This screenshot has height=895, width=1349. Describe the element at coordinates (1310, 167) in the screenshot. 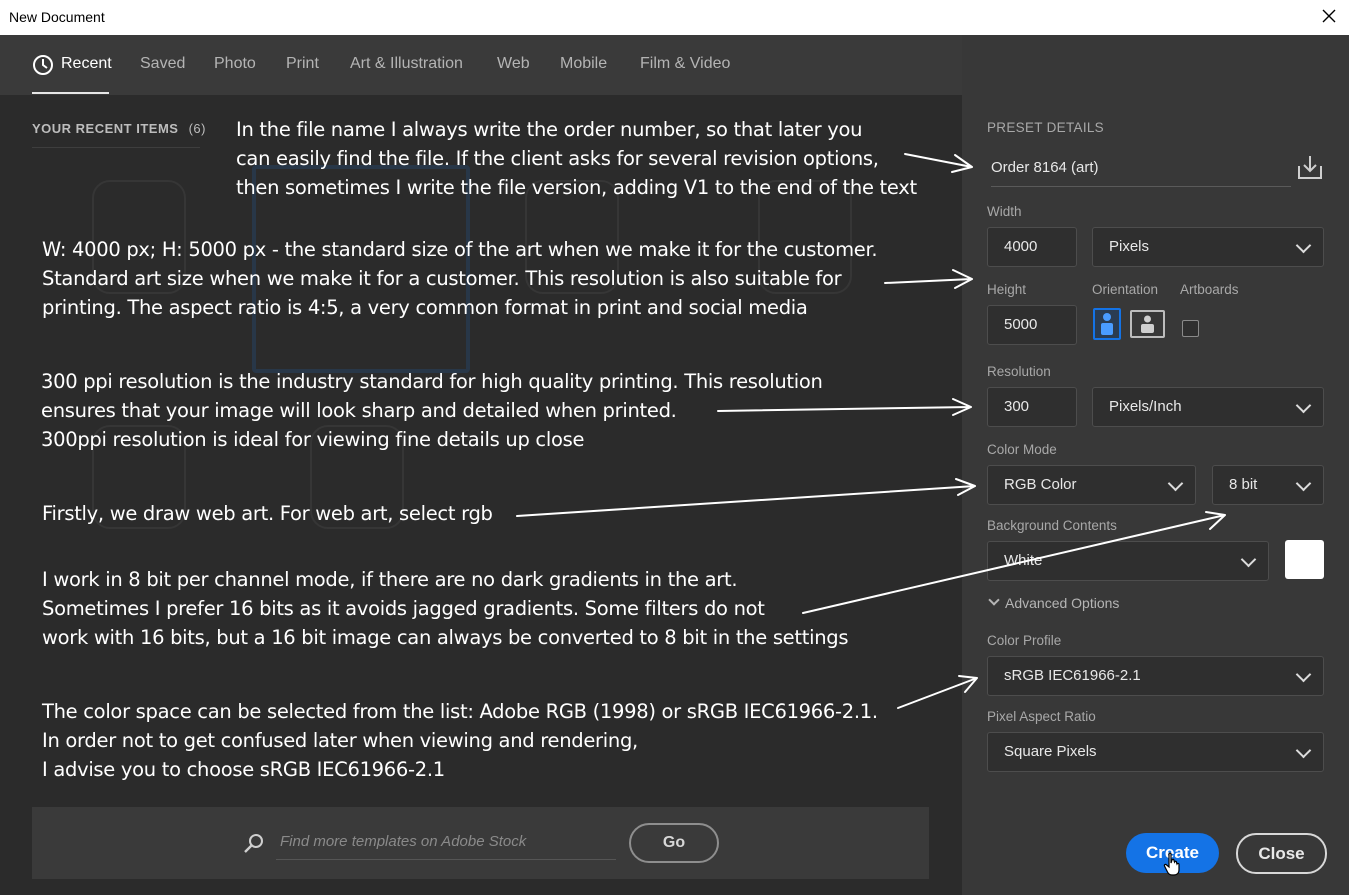

I see `save-preset-icon` at that location.